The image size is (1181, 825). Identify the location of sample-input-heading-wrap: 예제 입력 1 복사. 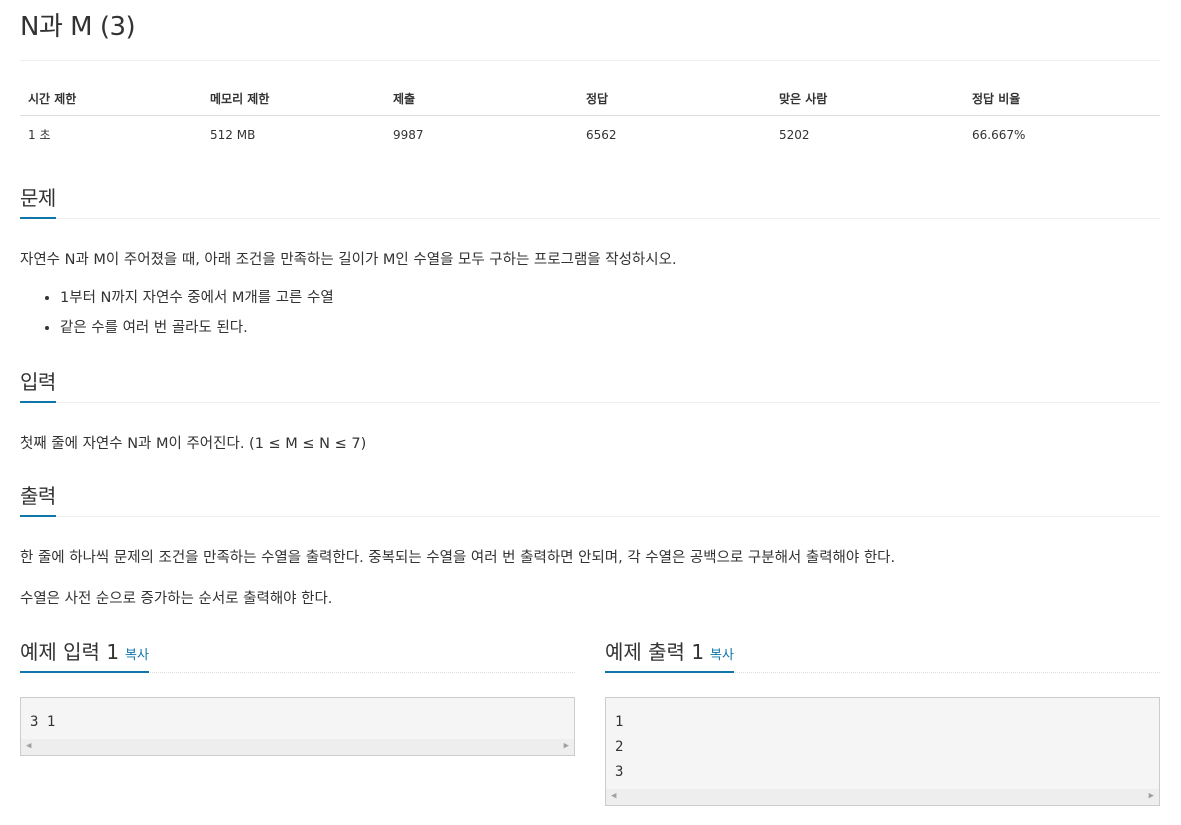
(84, 654).